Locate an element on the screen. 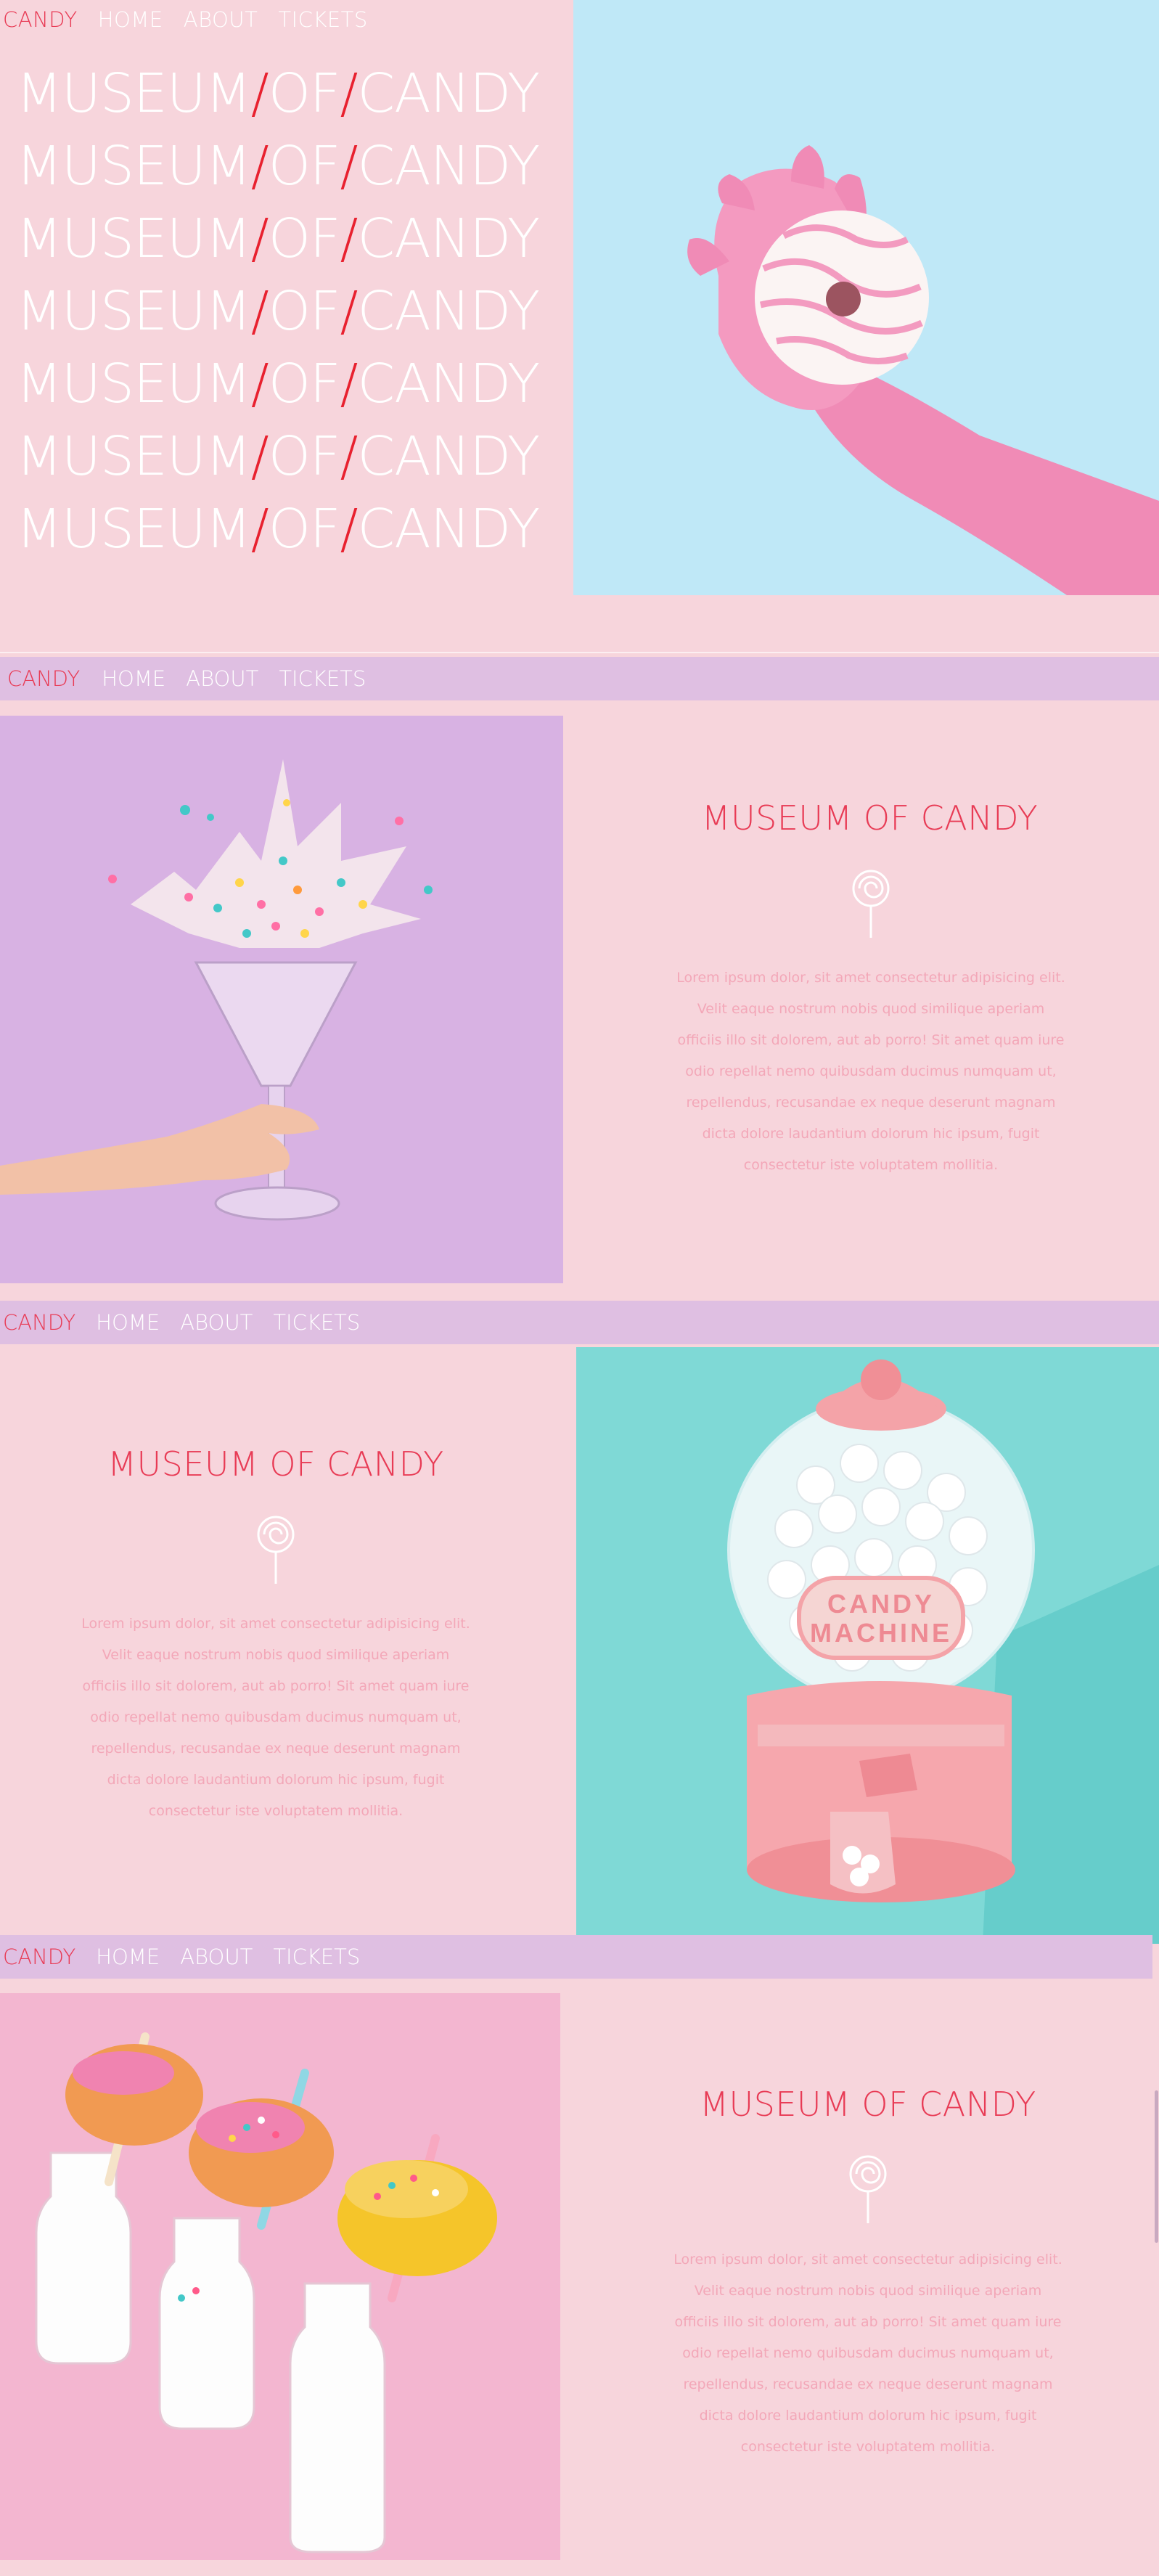 The image size is (1159, 2576). nav-bar-3: CANDY HOME ABOUT TICKETS is located at coordinates (576, 1957).